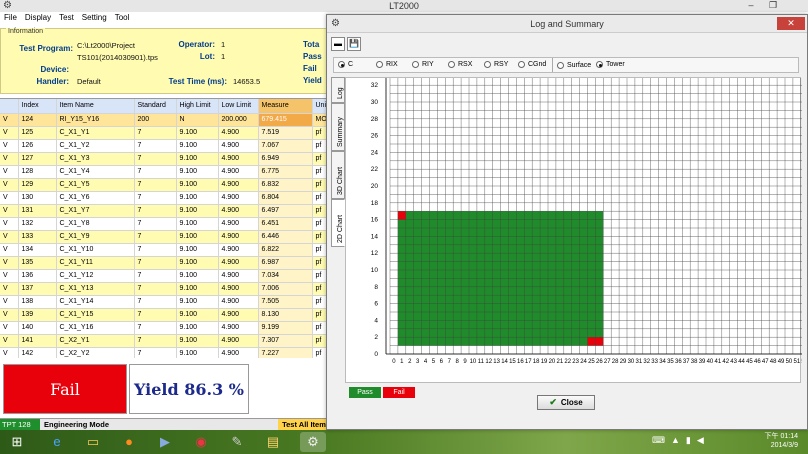 The height and width of the screenshot is (454, 808). Describe the element at coordinates (165, 250) in the screenshot. I see `table-row: V 134 C_X1_Y10 7 9.100 4.900 6.822 pf` at that location.